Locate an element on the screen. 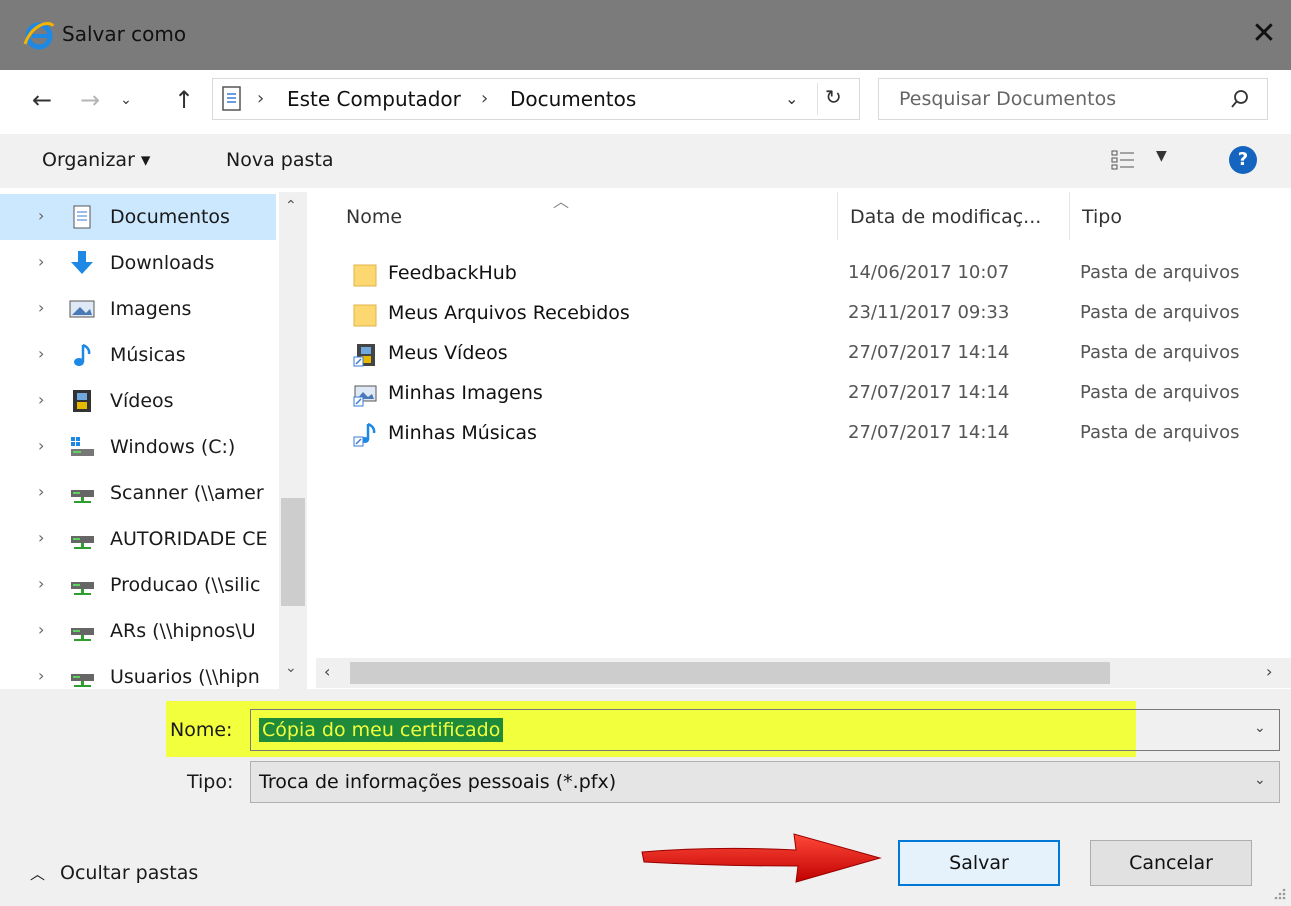 The width and height of the screenshot is (1291, 906). download-arrow-icon is located at coordinates (82, 262).